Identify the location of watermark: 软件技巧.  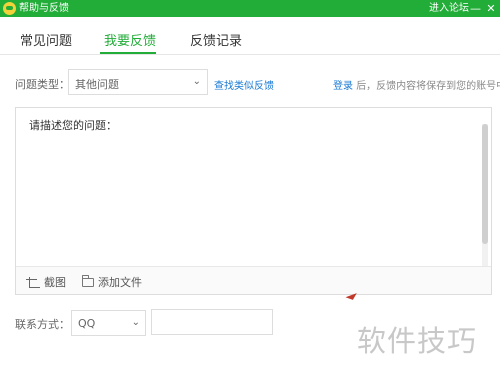
(417, 341).